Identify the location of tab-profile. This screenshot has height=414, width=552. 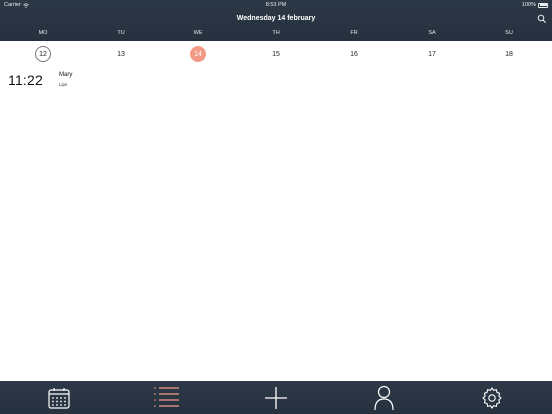
(384, 397).